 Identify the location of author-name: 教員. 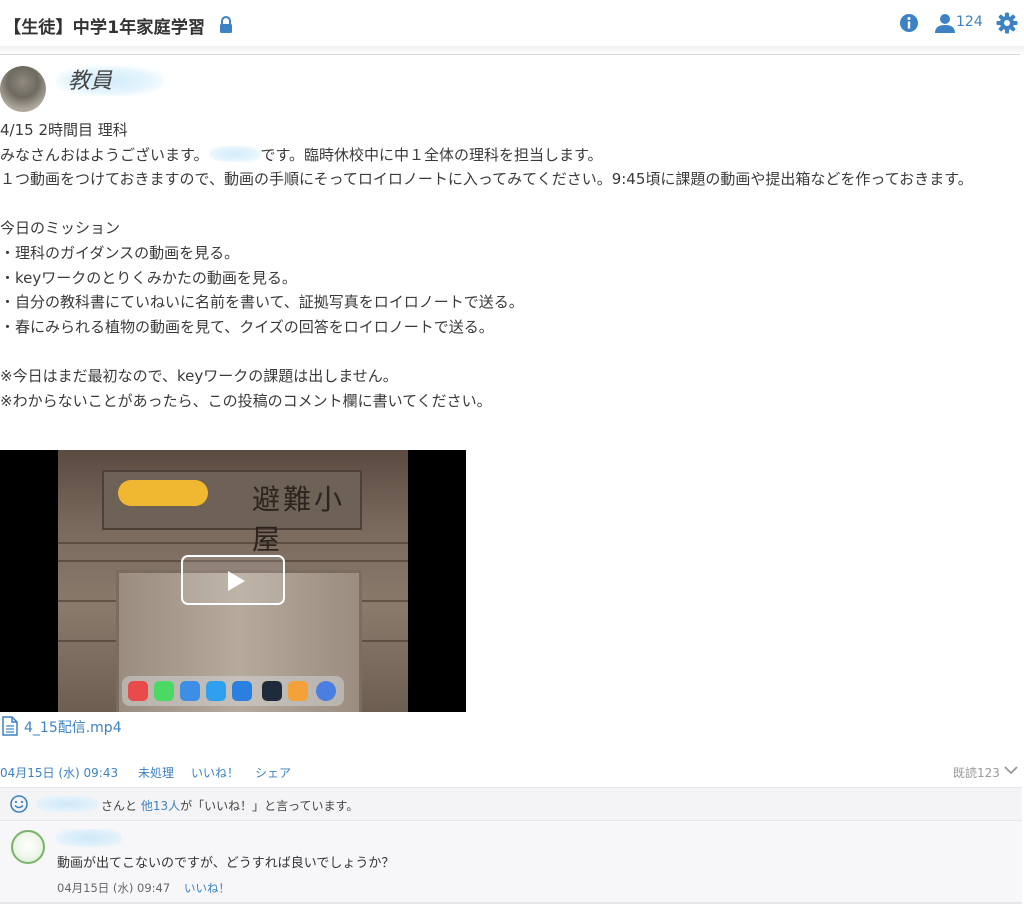
(90, 79).